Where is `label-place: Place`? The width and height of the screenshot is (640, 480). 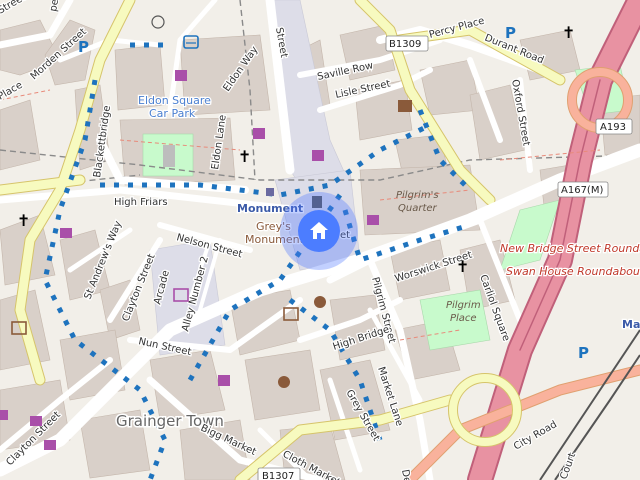 label-place: Place is located at coordinates (463, 318).